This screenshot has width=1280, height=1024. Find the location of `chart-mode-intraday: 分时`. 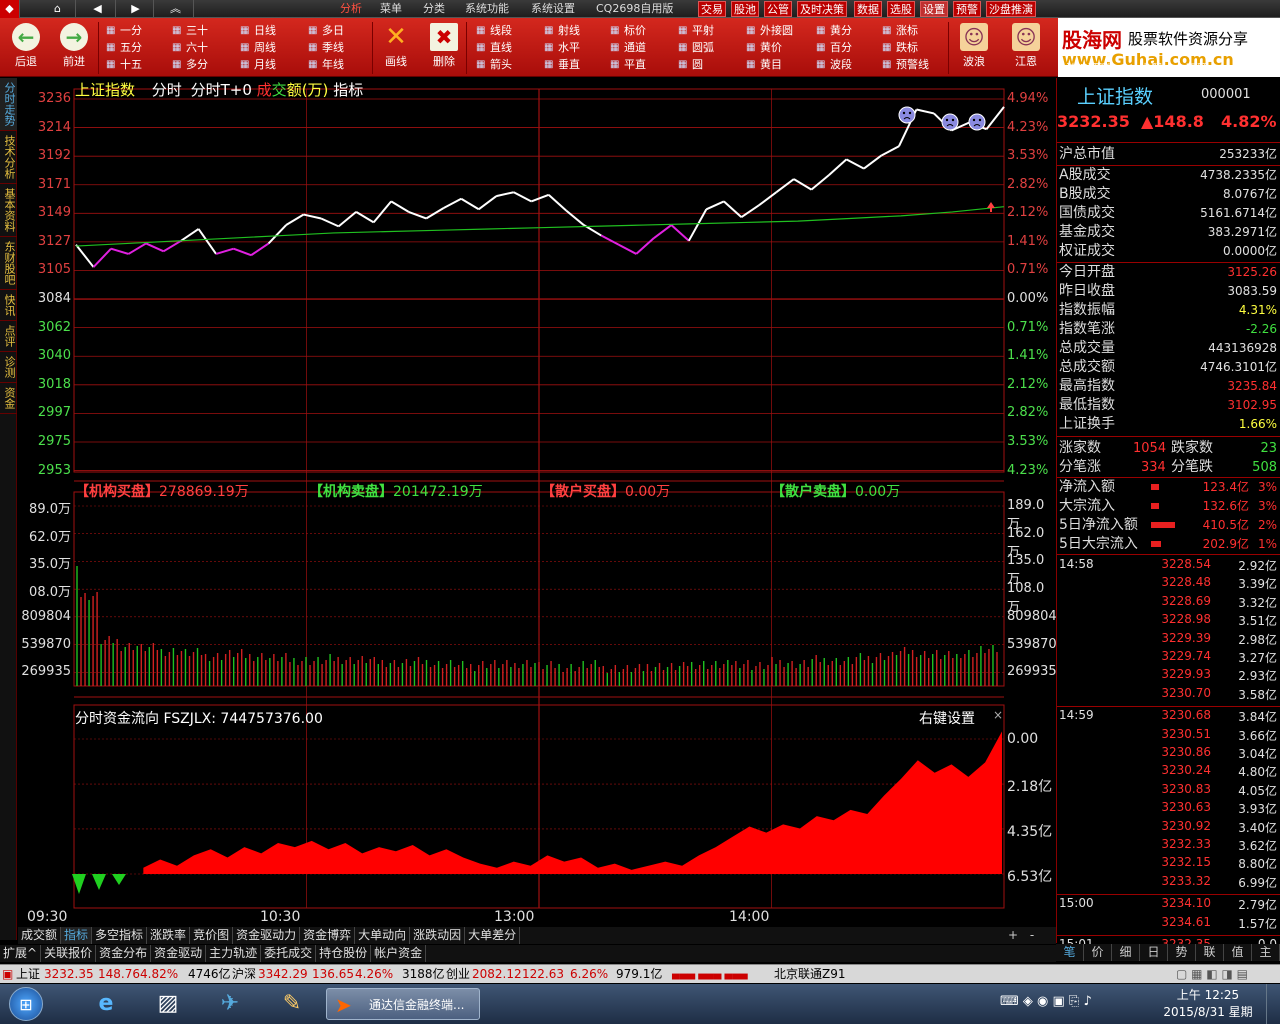

chart-mode-intraday: 分时 is located at coordinates (167, 90).